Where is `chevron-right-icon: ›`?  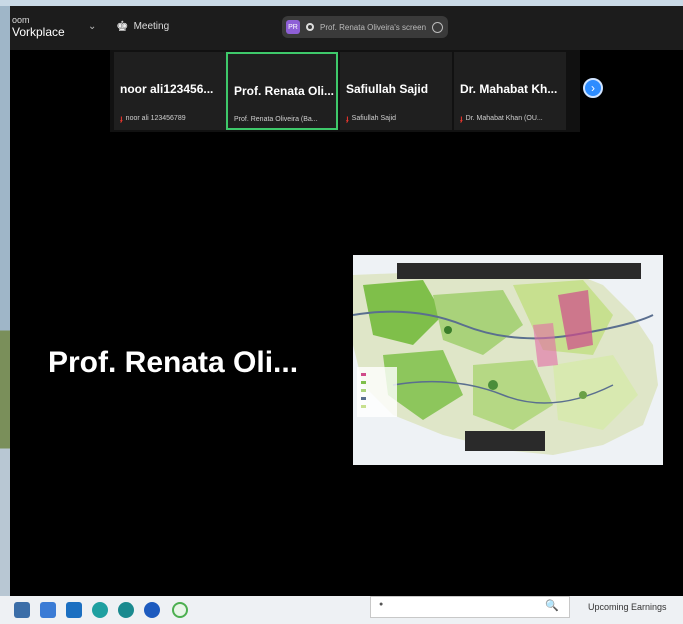 chevron-right-icon: › is located at coordinates (593, 88).